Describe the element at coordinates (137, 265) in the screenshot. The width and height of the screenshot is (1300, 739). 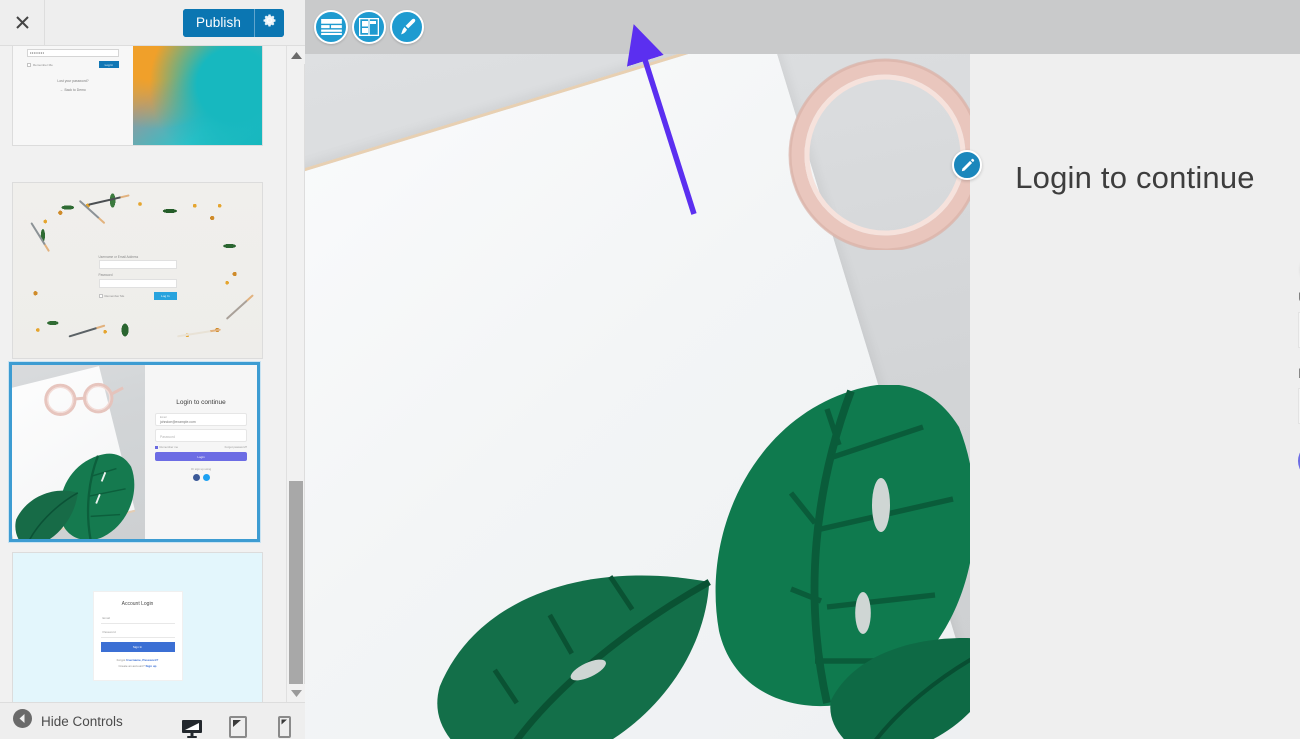
I see `thumb2-username-input` at that location.